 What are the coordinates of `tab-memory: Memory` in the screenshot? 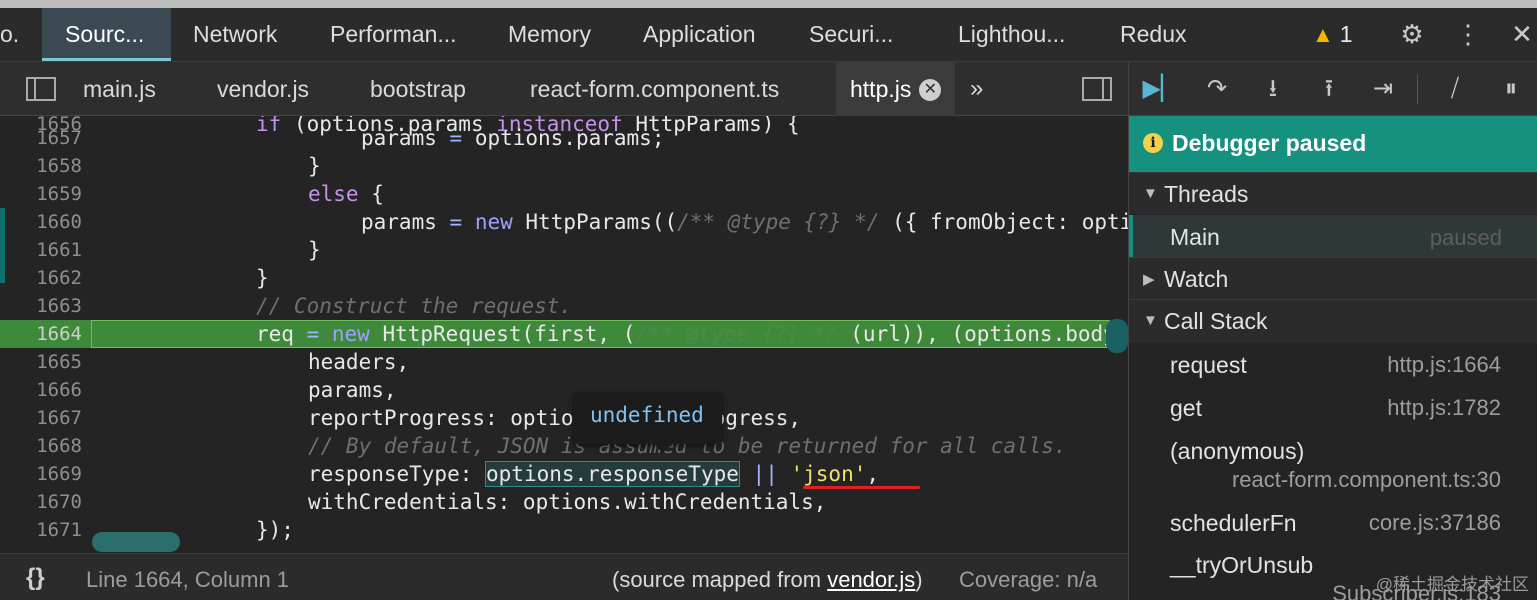 It's located at (549, 34).